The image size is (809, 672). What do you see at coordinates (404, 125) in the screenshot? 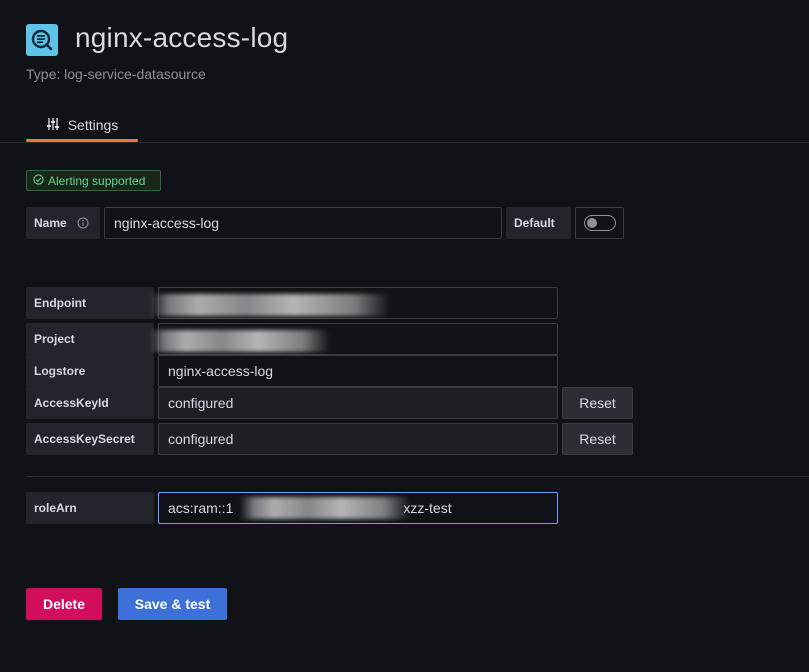
I see `tab-bar: Settings` at bounding box center [404, 125].